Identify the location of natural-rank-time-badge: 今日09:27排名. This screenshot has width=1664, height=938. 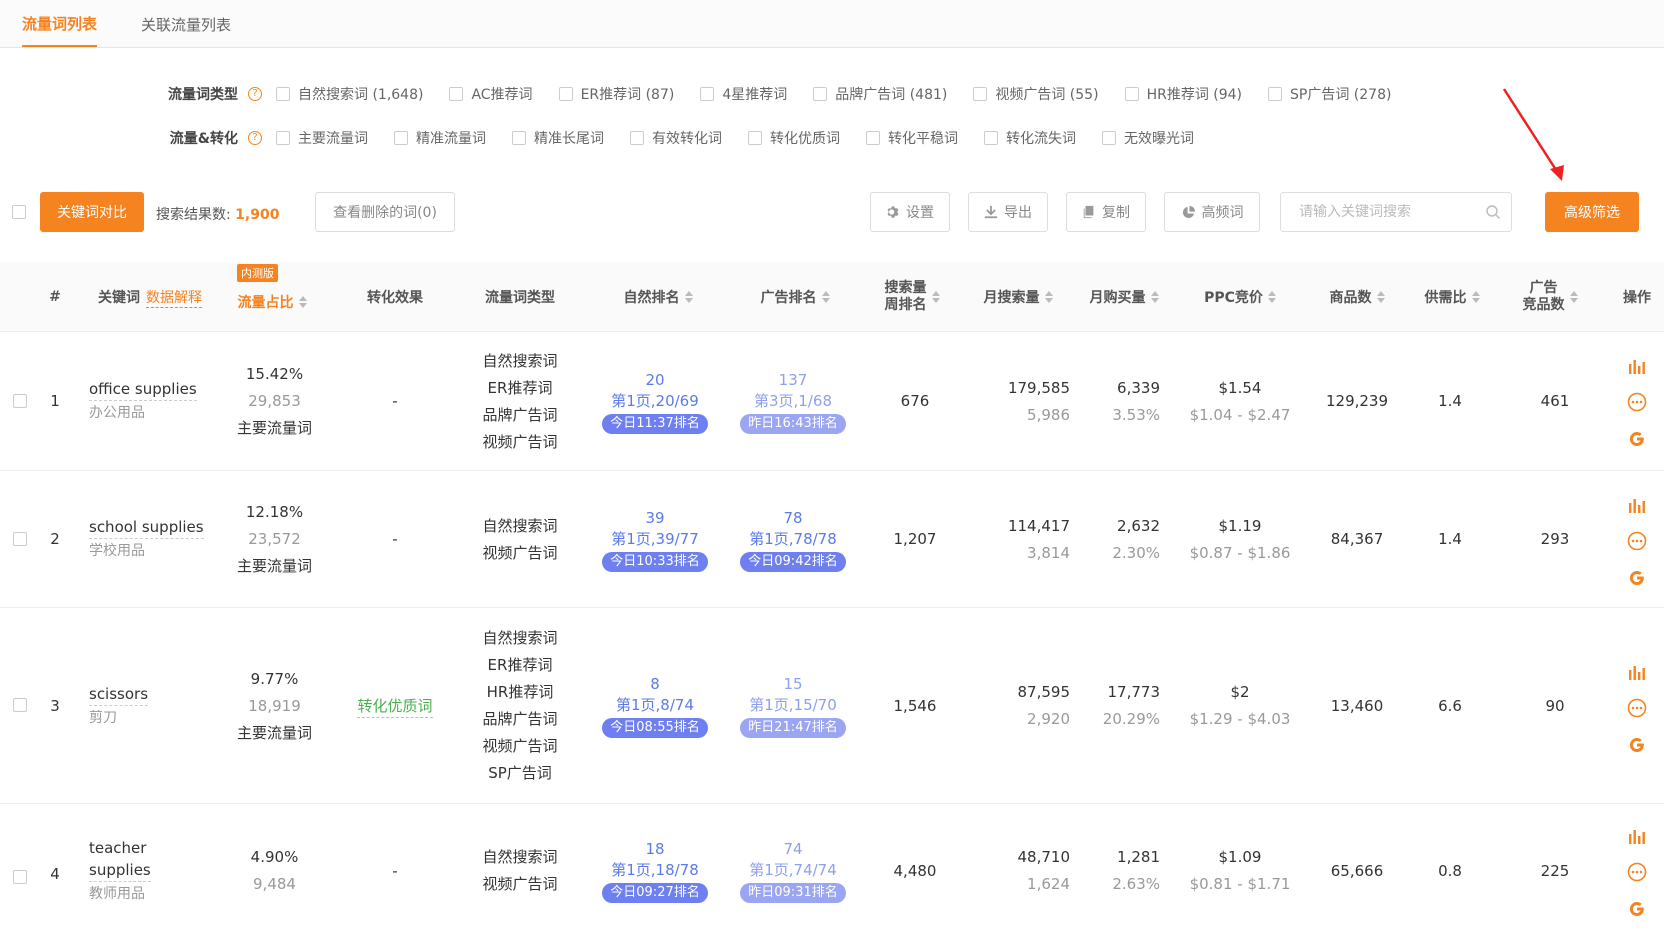
(655, 893).